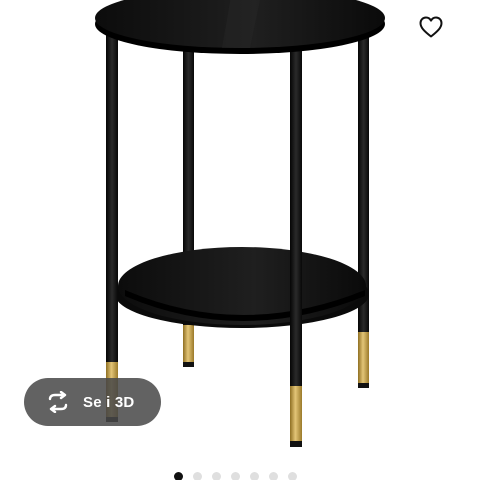 Image resolution: width=480 pixels, height=480 pixels. Describe the element at coordinates (296, 243) in the screenshot. I see `front-leg-right` at that location.